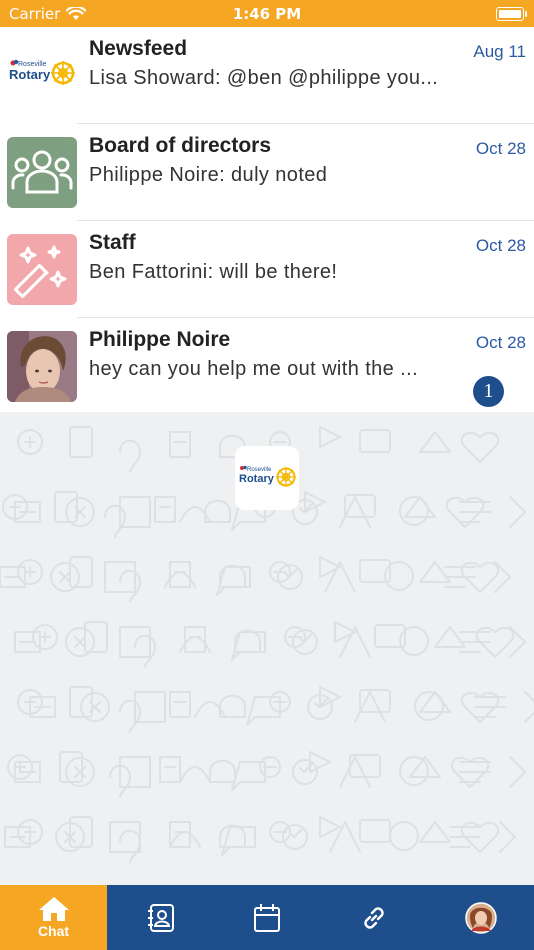 Image resolution: width=534 pixels, height=950 pixels. I want to click on contacts-icon, so click(160, 917).